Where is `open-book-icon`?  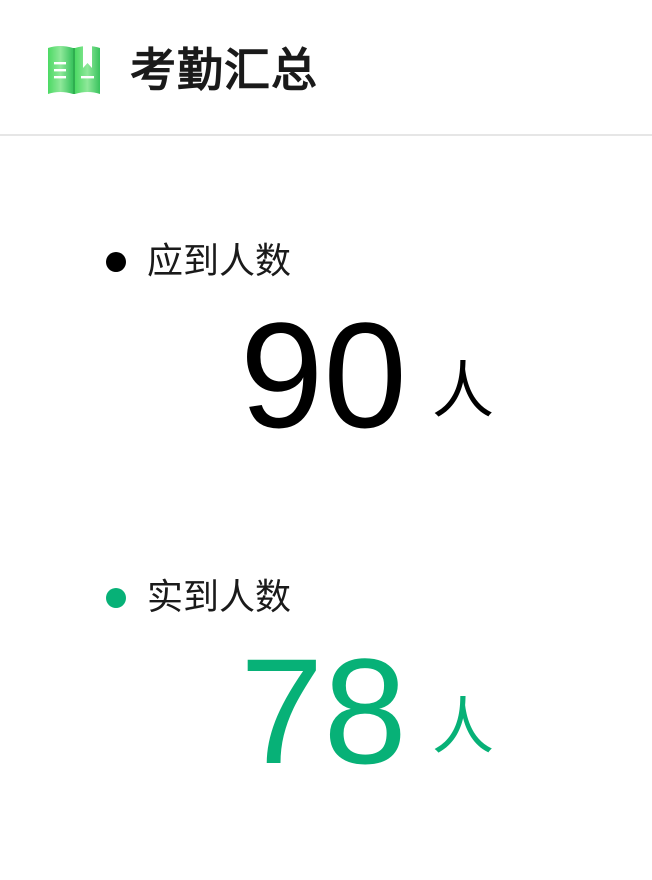 open-book-icon is located at coordinates (74, 70).